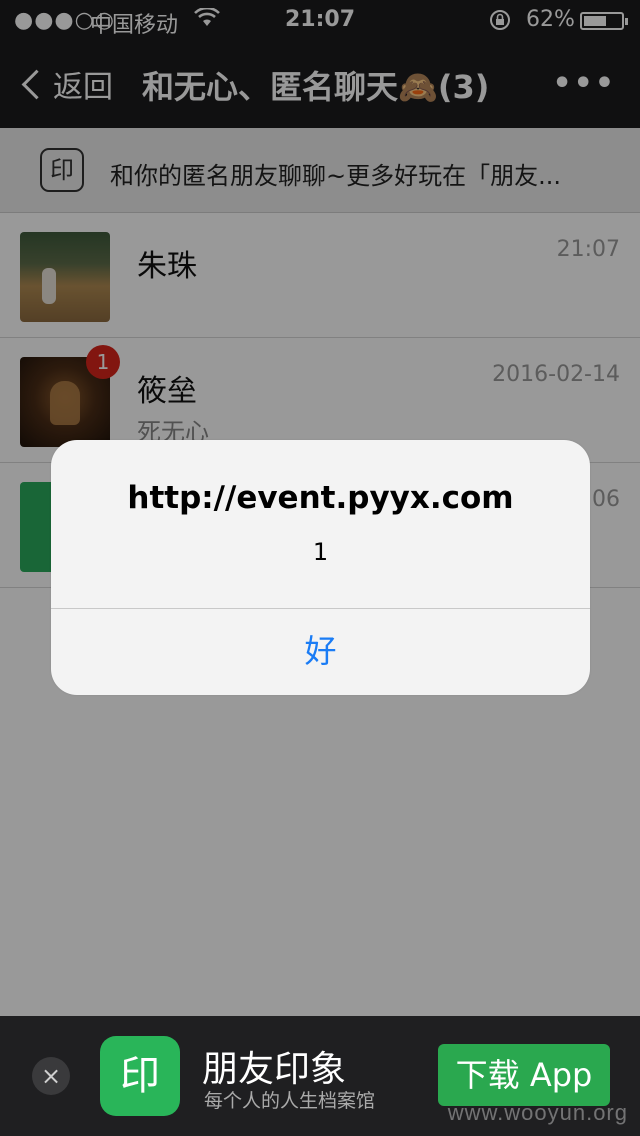 This screenshot has height=1136, width=640. I want to click on ok-button: 好, so click(320, 651).